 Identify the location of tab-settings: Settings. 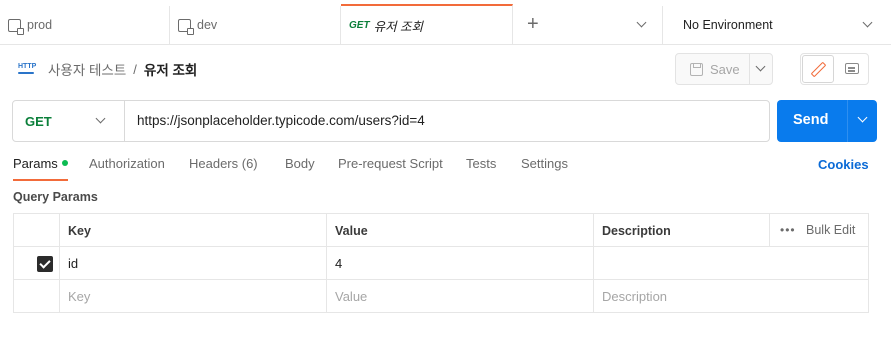
(544, 168).